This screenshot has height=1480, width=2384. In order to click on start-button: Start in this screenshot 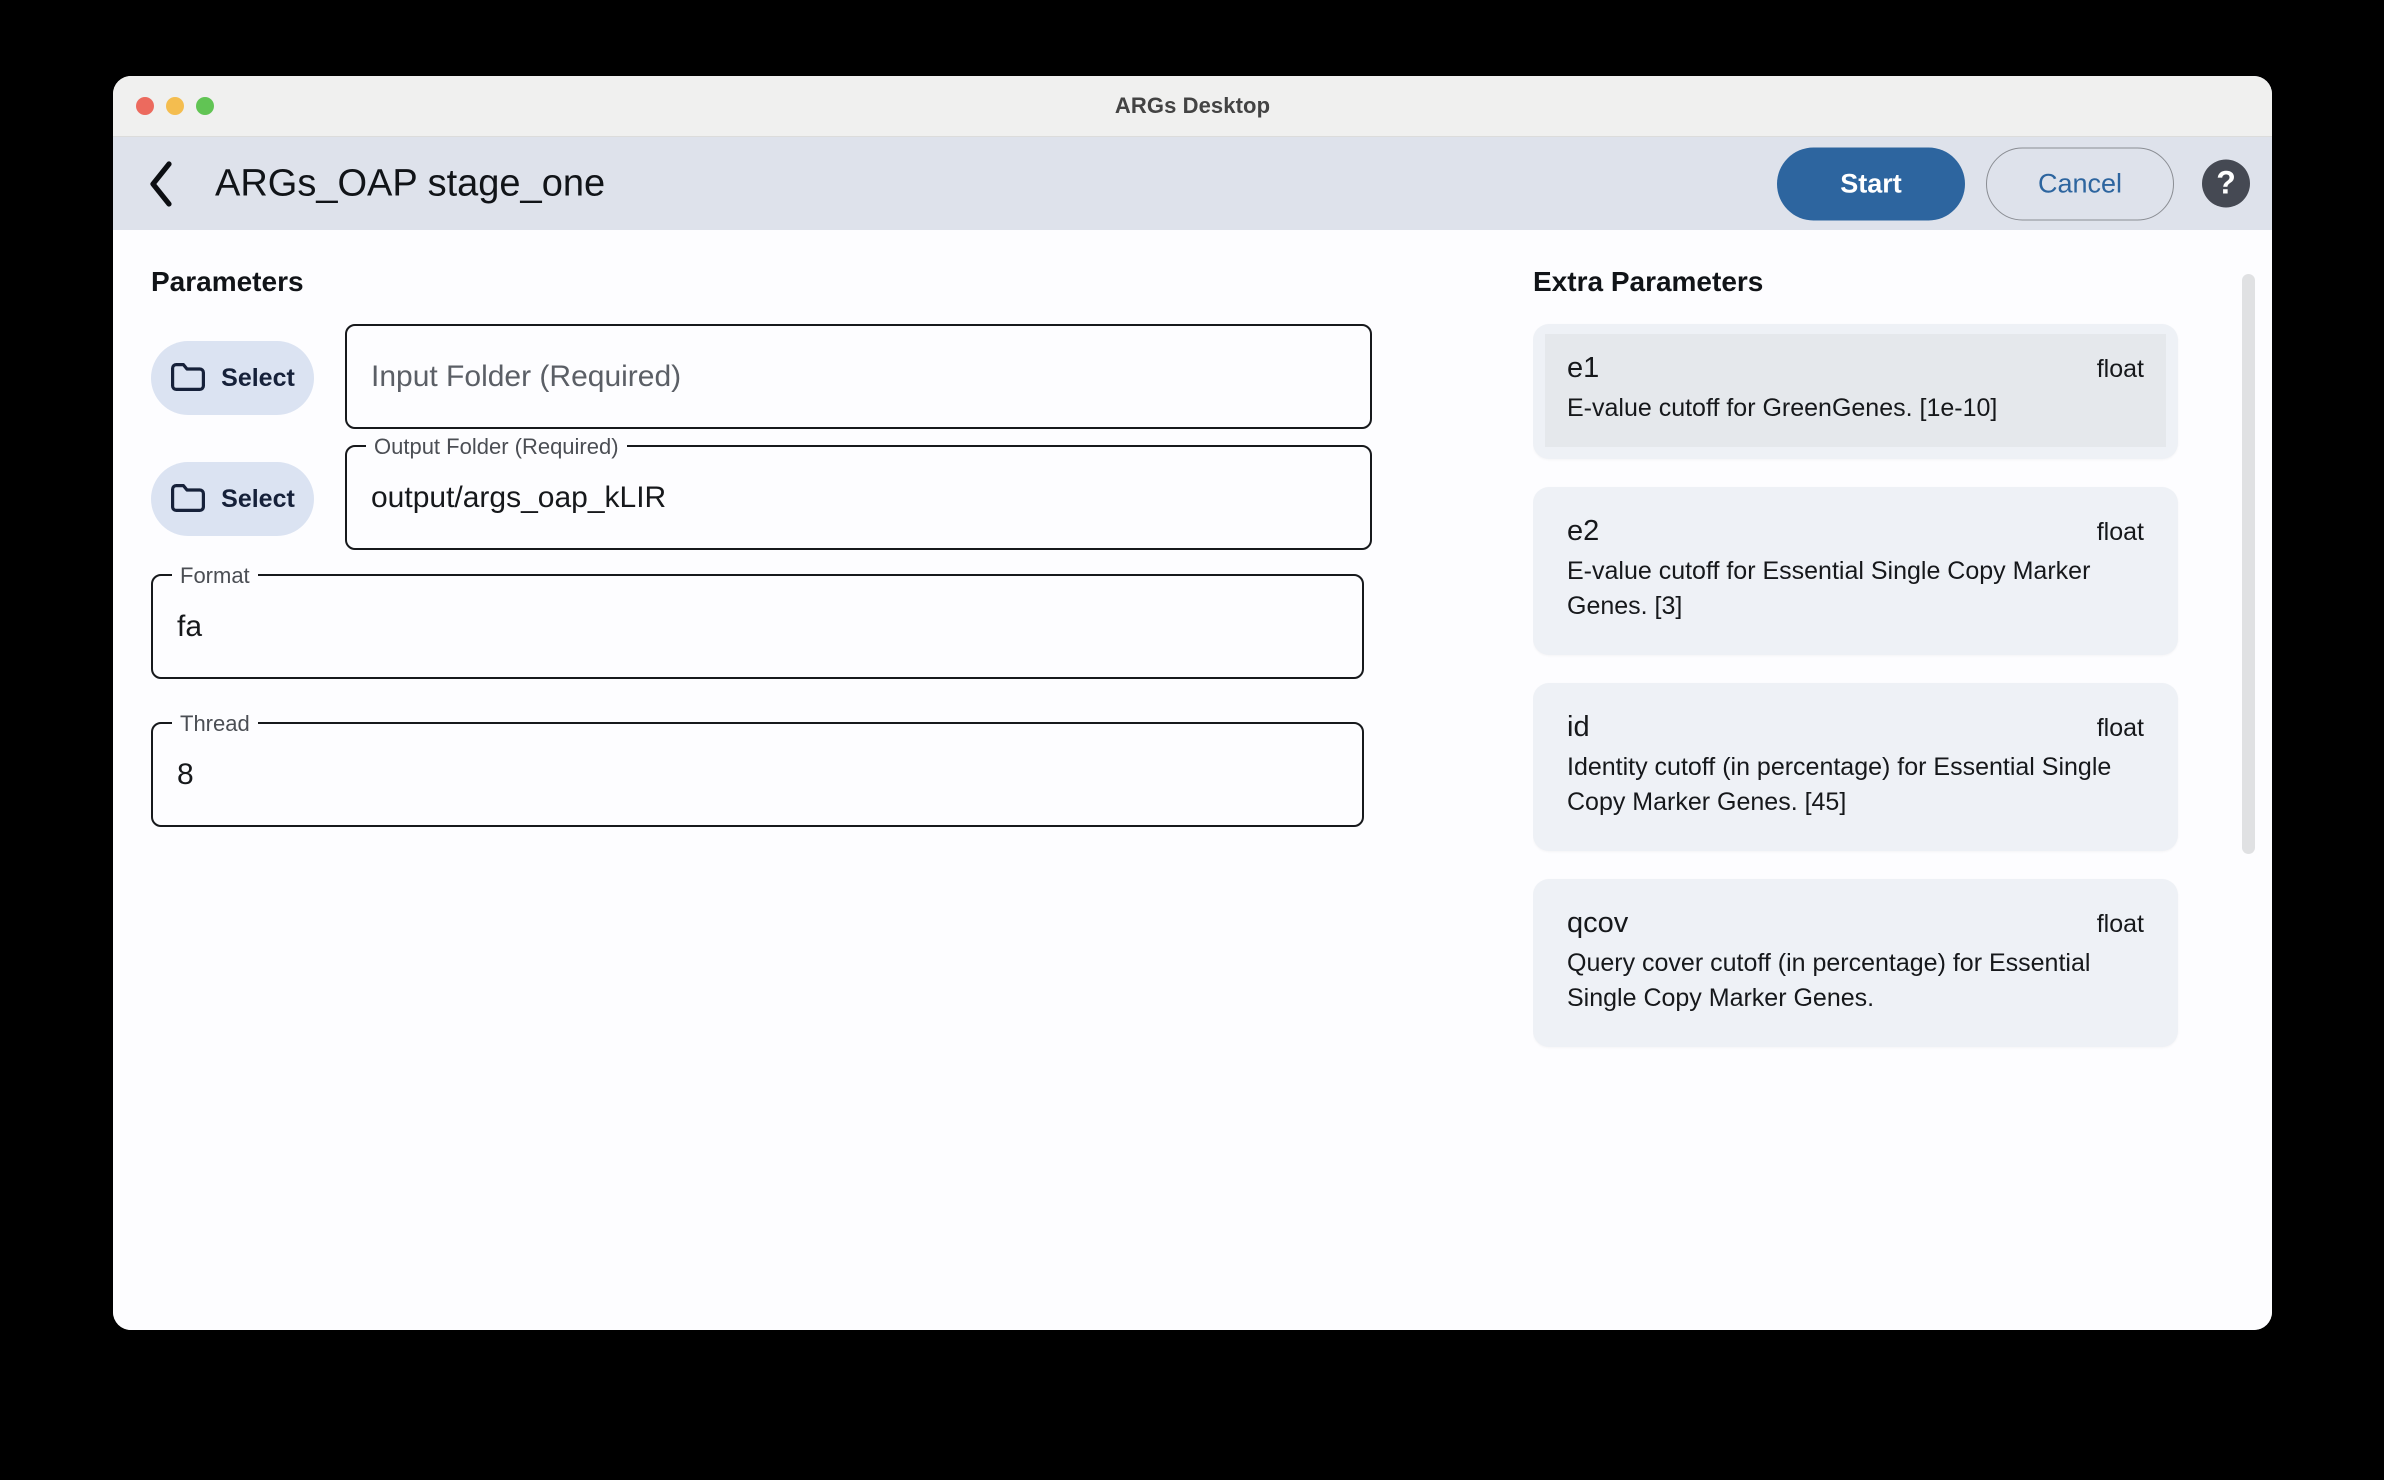, I will do `click(1871, 183)`.